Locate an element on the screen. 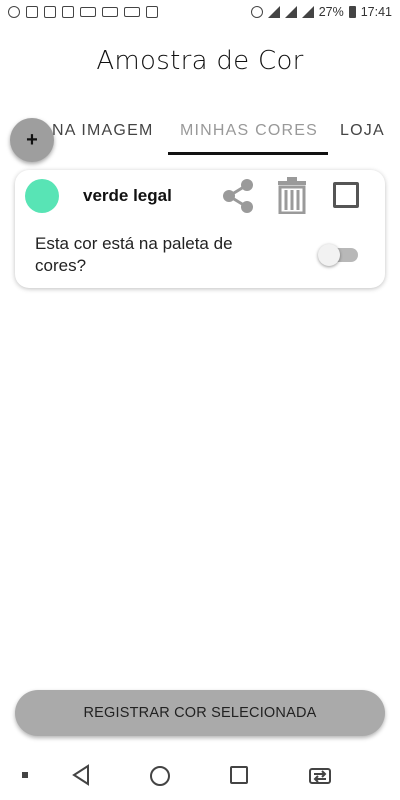 This screenshot has width=400, height=800. wrench-icon is located at coordinates (152, 12).